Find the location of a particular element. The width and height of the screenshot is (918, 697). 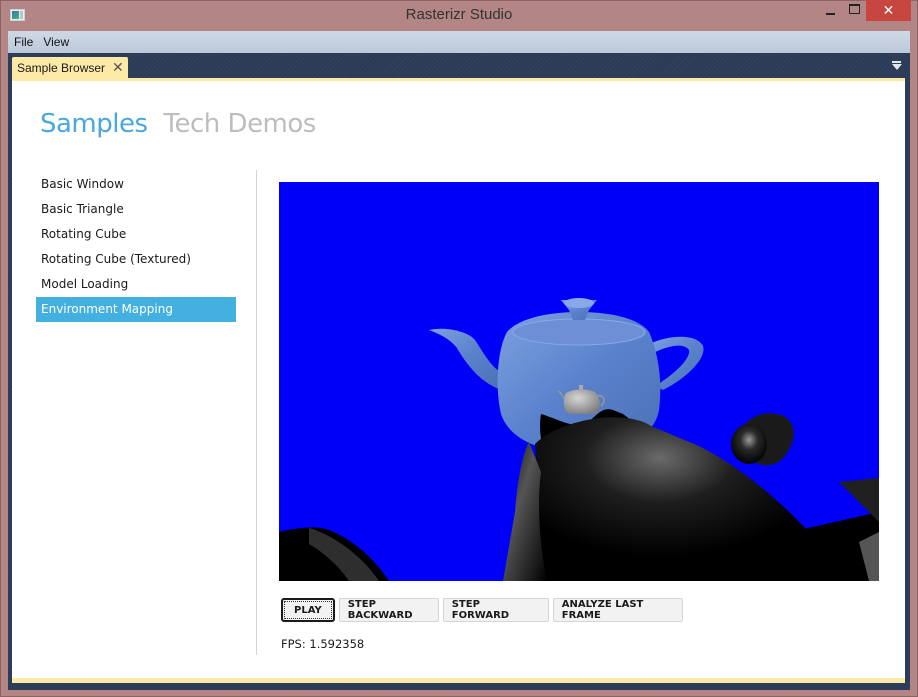

fps-readout: FPS: 1.592358 is located at coordinates (323, 644).